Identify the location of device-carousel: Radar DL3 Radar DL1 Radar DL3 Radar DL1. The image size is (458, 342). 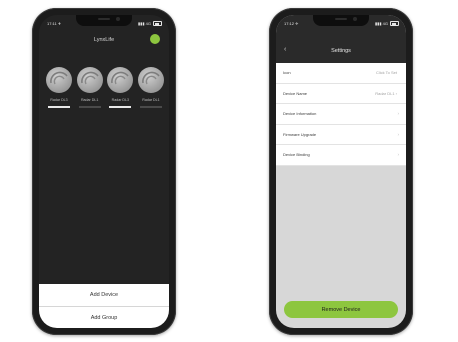
(105, 87).